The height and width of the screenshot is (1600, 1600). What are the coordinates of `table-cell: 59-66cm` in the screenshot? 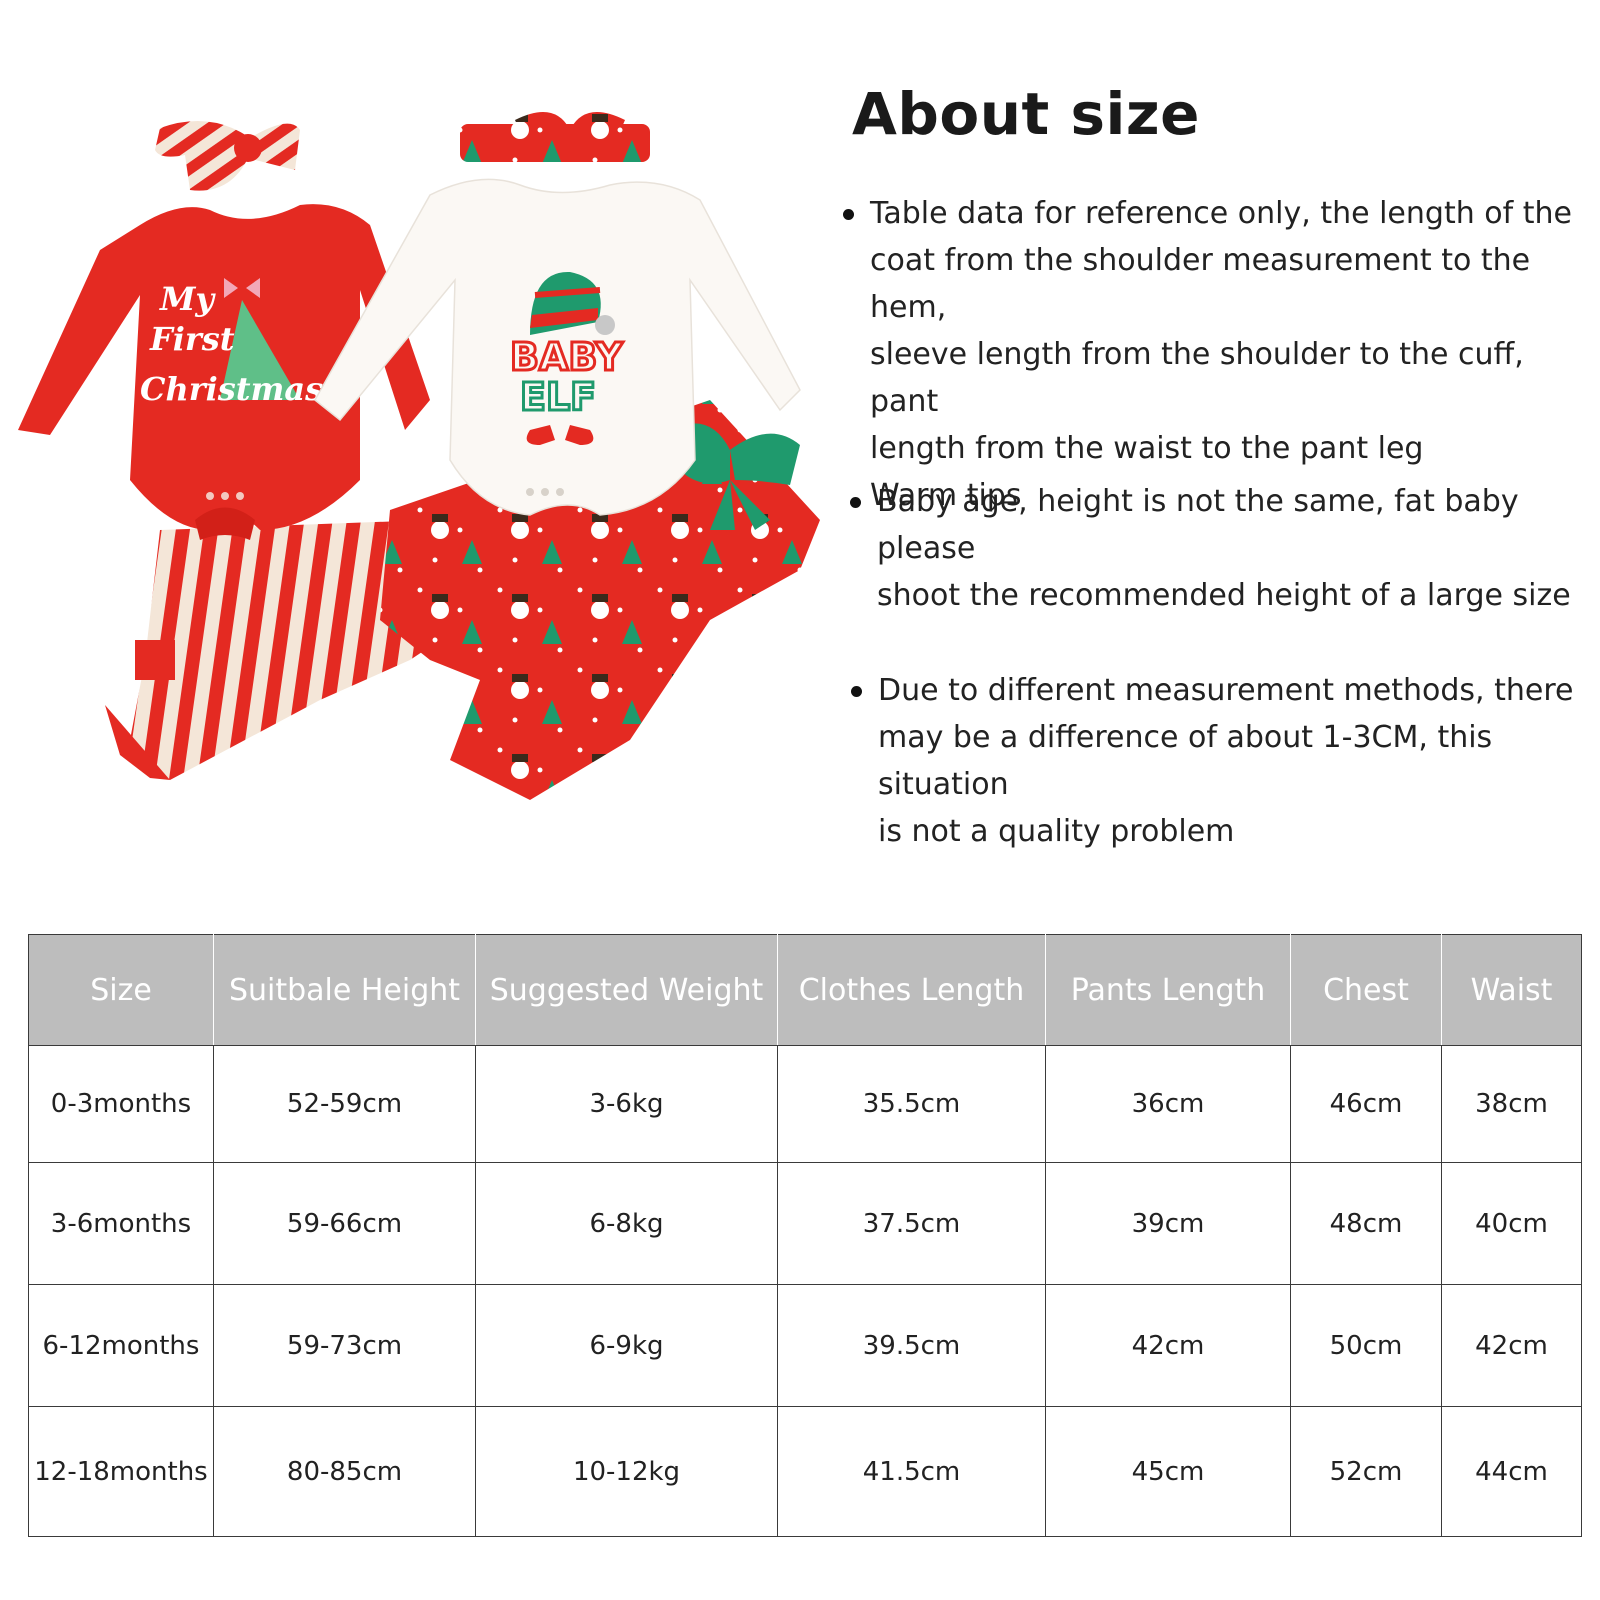 It's located at (344, 1223).